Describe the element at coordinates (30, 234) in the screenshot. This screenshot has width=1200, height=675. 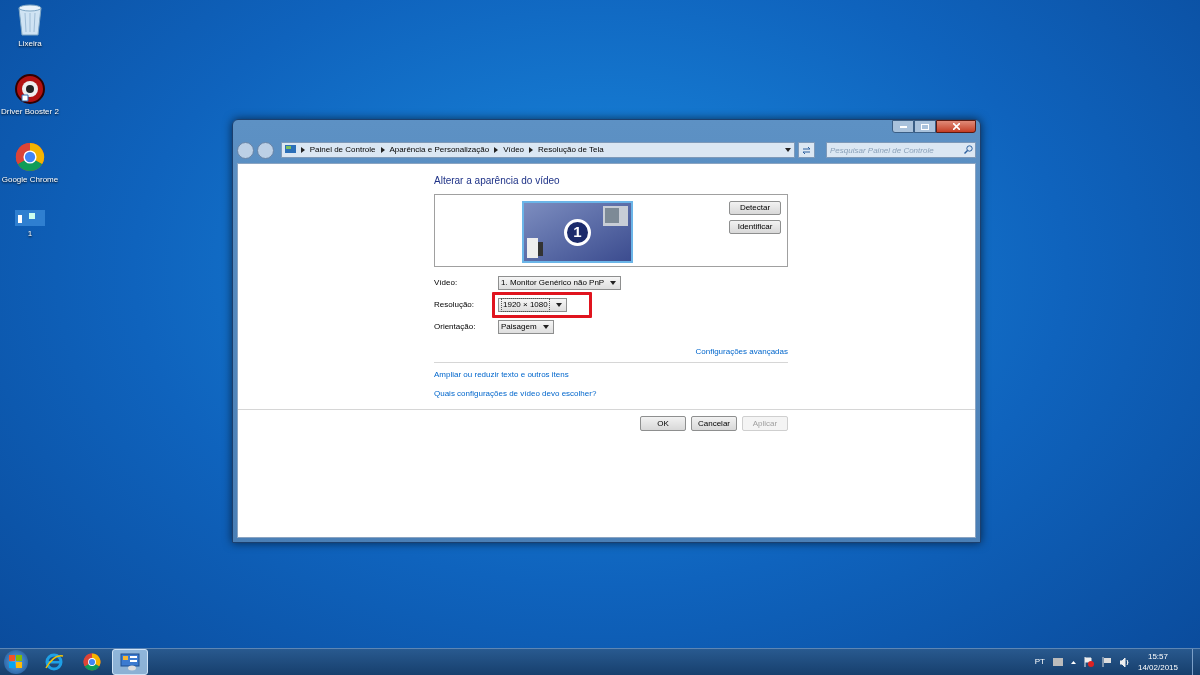
I see `desktop-icon-label: 1` at that location.